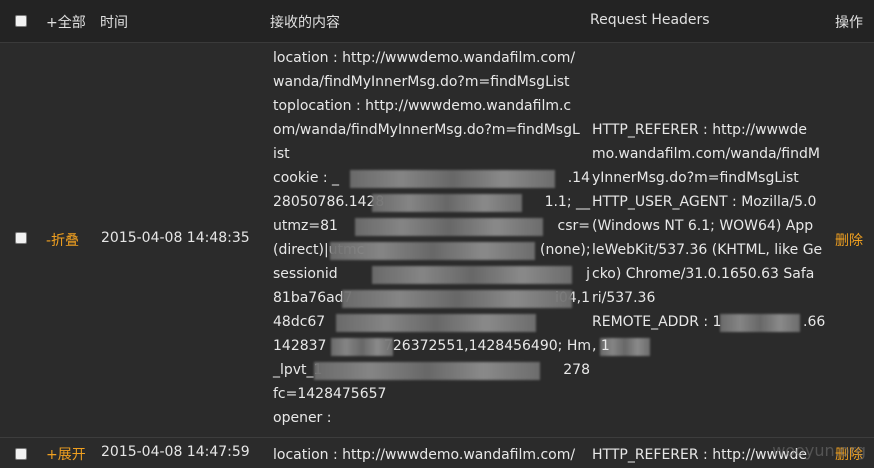 This screenshot has width=874, height=468. What do you see at coordinates (437, 21) in the screenshot?
I see `table-header: +全部 时间 接收的内容 Request Headers 操作` at bounding box center [437, 21].